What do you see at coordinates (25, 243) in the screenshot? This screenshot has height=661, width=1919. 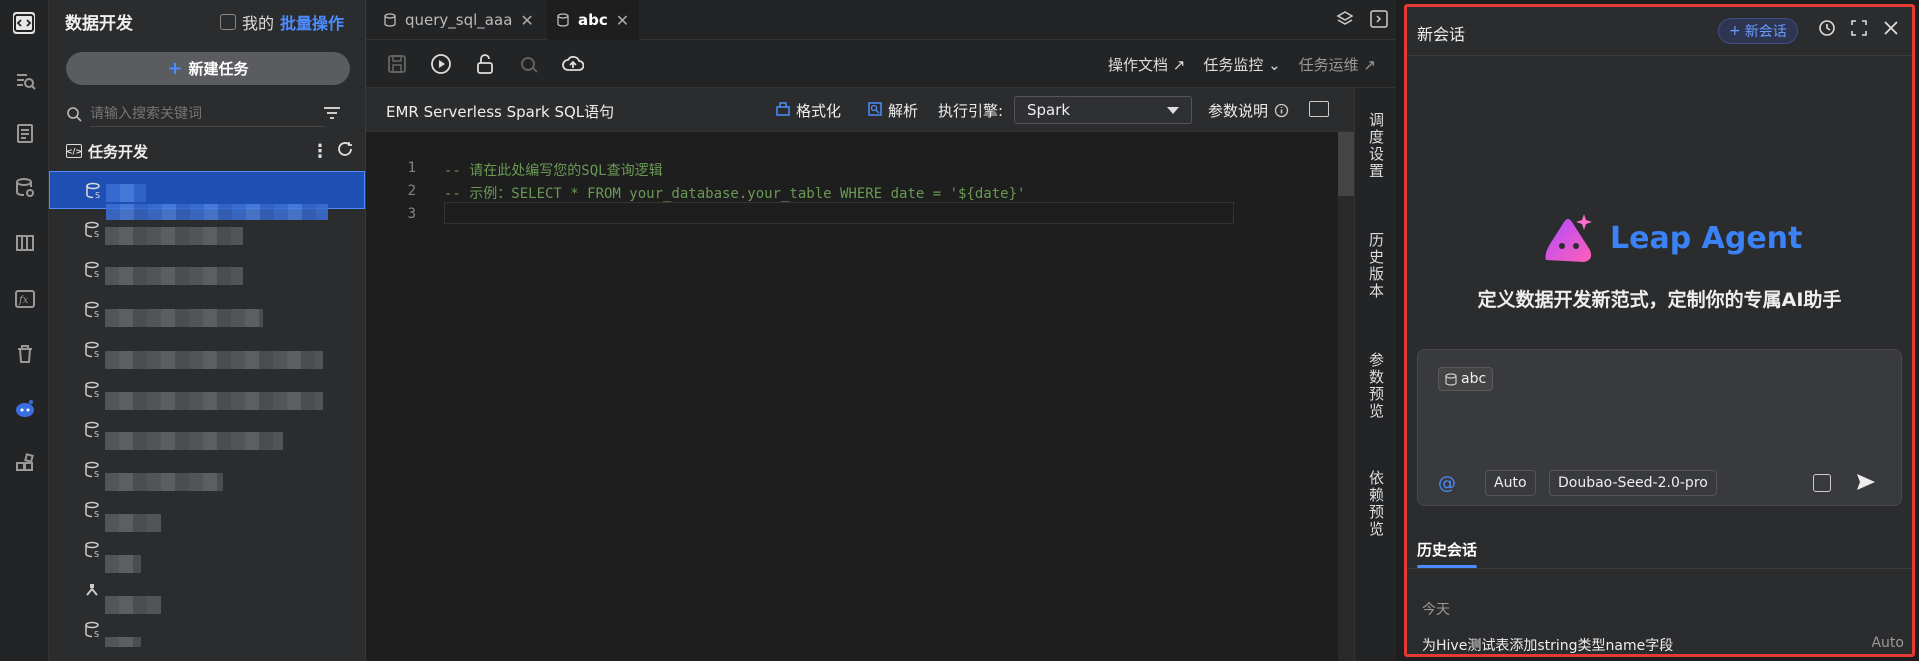 I see `columns-icon` at bounding box center [25, 243].